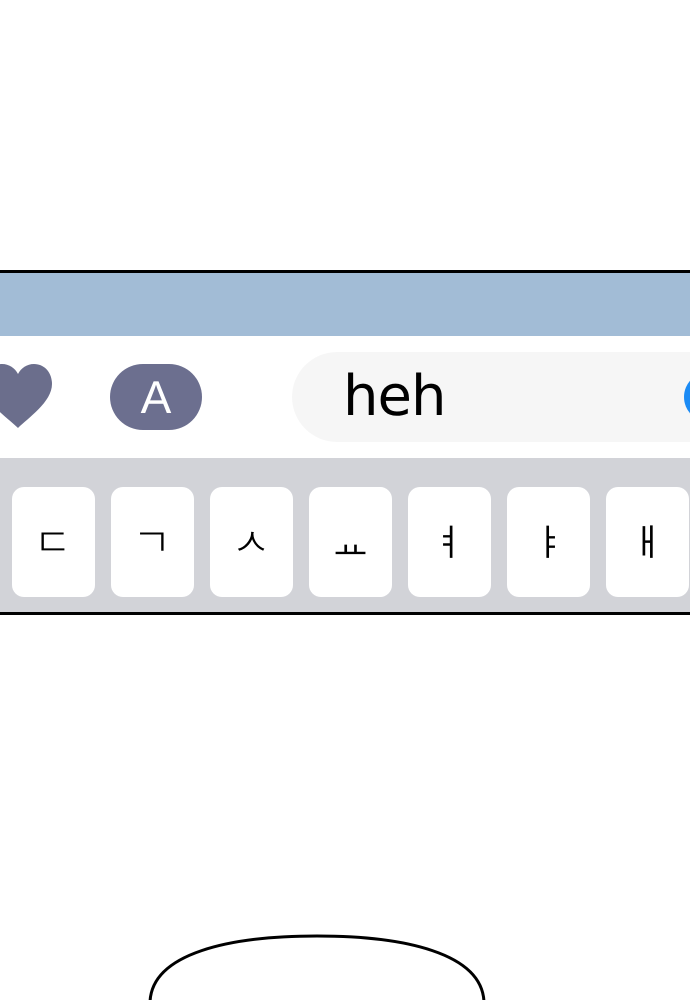 The height and width of the screenshot is (1000, 690). I want to click on keyboard-key: ㅑ, so click(548, 542).